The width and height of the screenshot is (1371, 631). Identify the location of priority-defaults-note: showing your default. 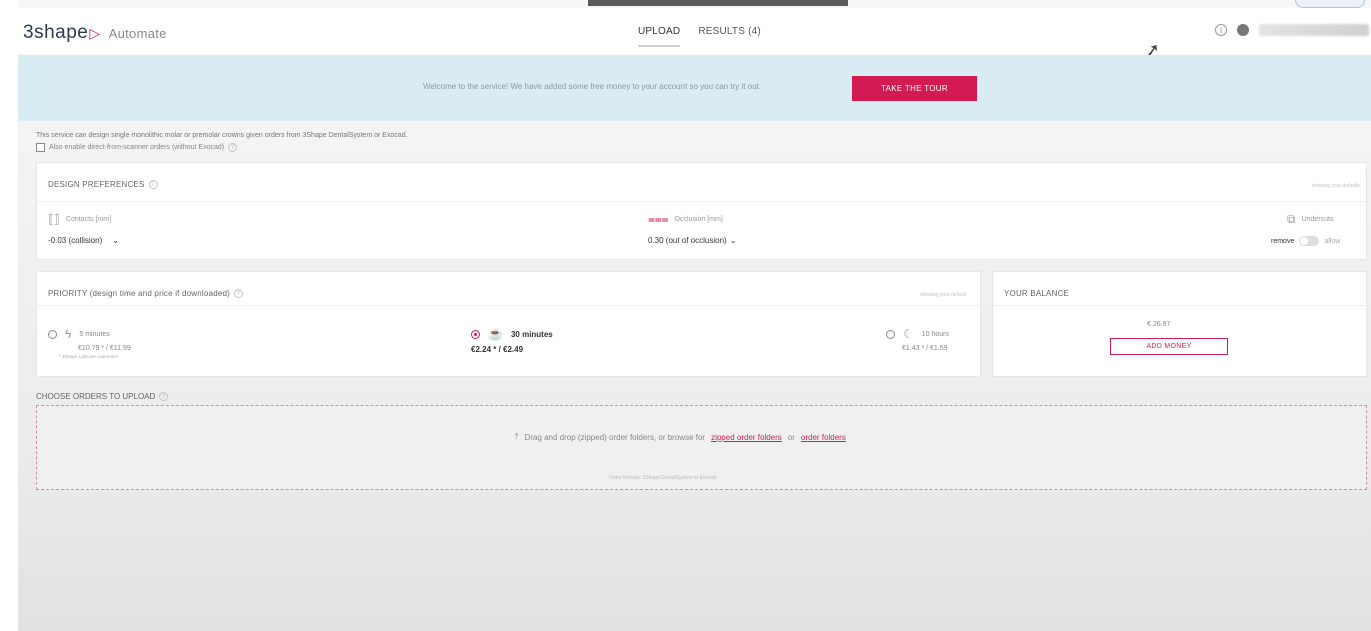
(943, 295).